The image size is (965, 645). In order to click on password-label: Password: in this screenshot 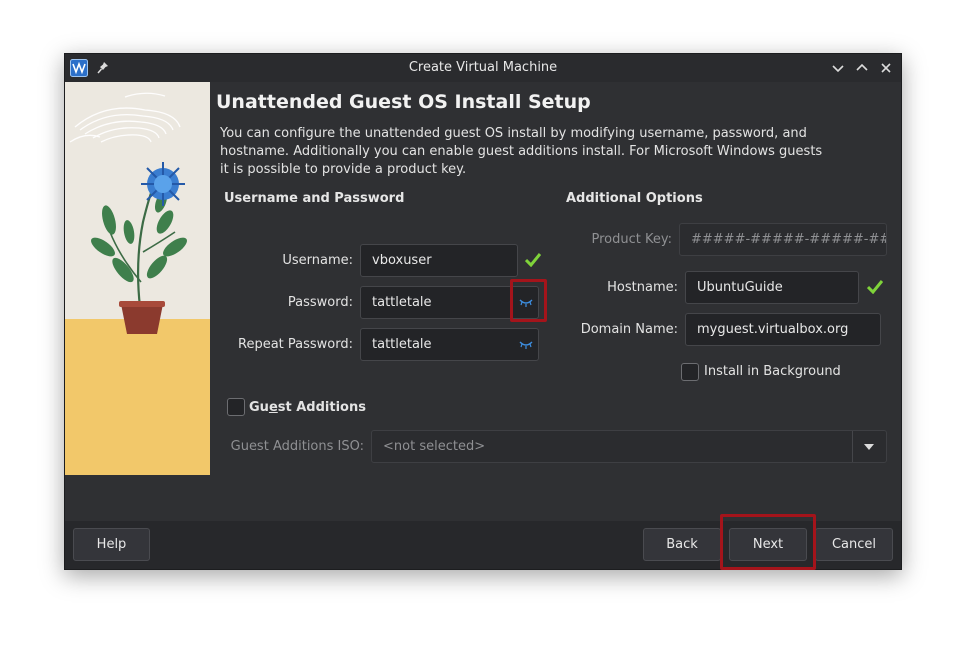, I will do `click(320, 302)`.